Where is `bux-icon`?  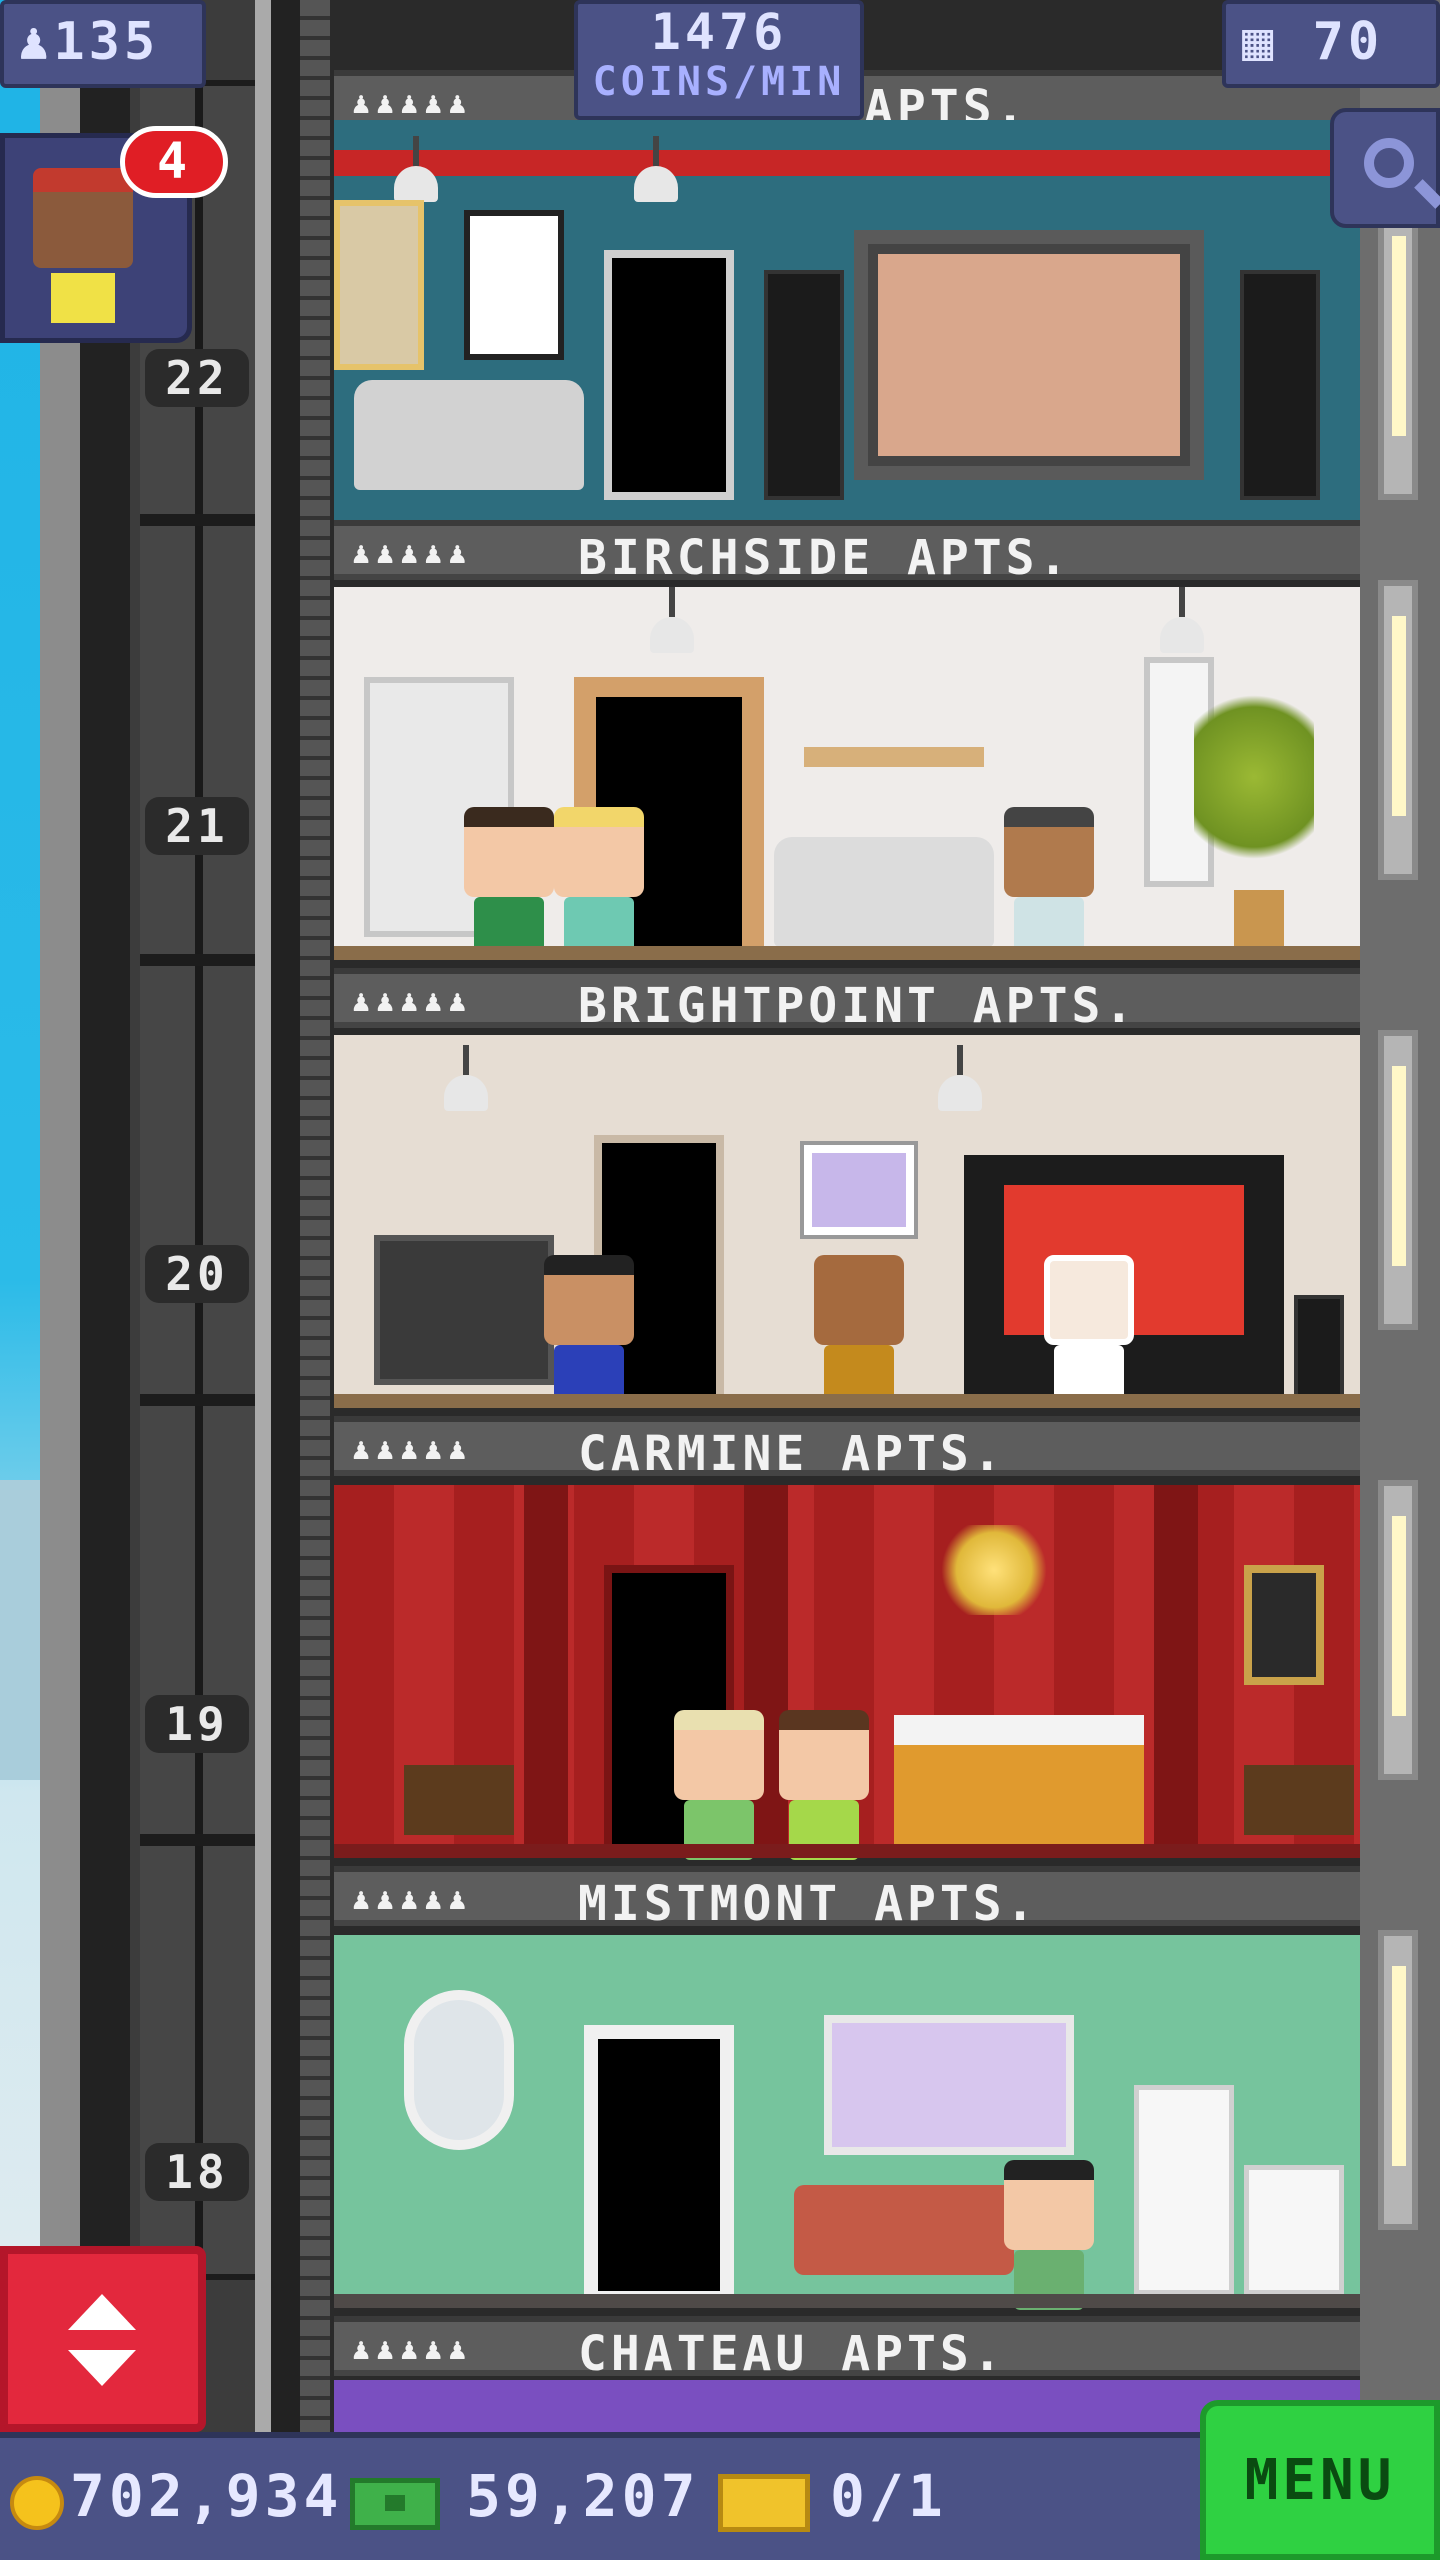
bux-icon is located at coordinates (395, 2504).